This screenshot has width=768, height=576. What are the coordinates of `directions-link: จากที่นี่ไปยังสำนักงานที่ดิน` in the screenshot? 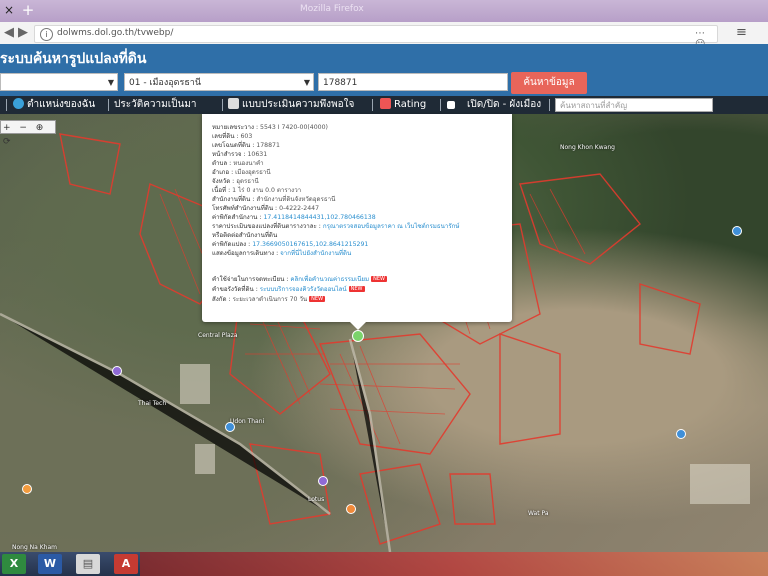 It's located at (315, 253).